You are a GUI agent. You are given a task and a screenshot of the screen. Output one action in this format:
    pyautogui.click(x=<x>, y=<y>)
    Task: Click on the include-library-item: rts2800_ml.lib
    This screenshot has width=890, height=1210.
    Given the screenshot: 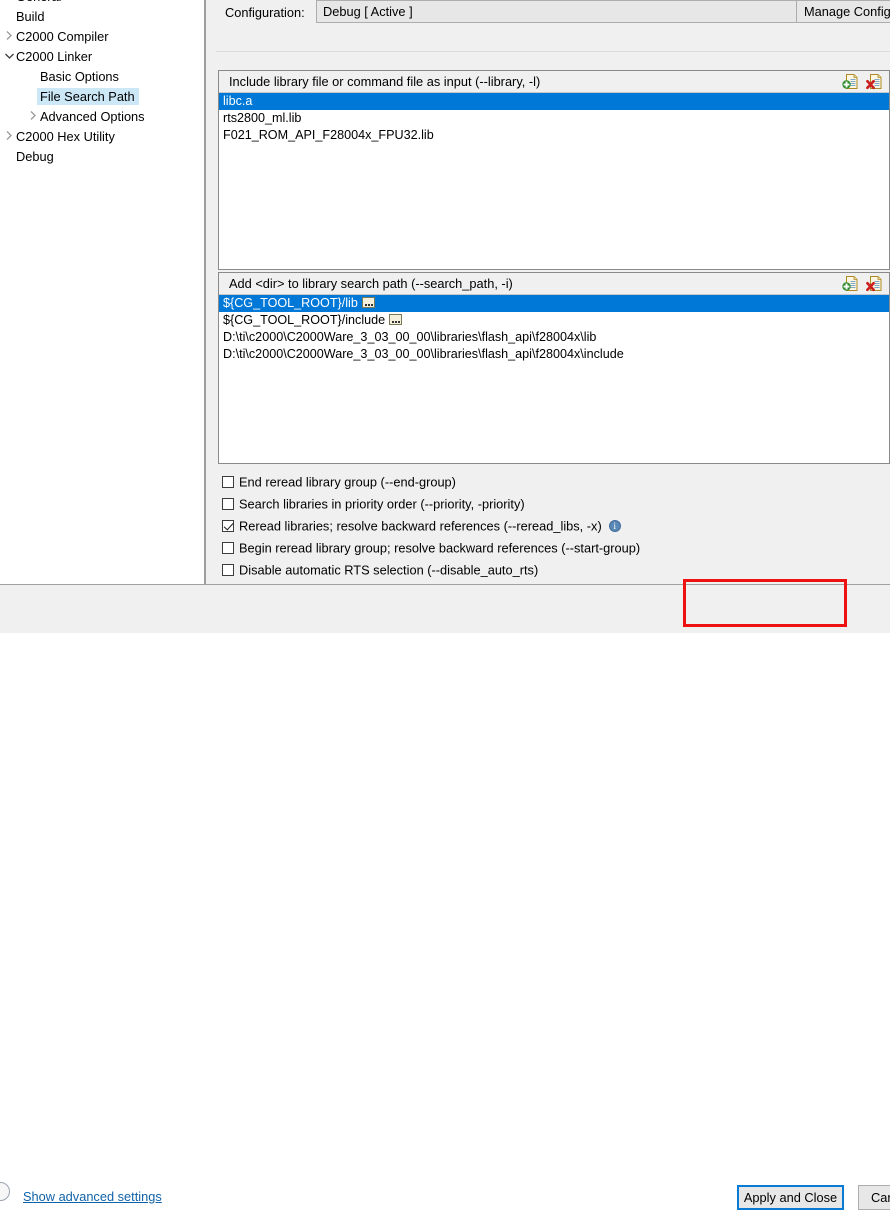 What is the action you would take?
    pyautogui.click(x=554, y=118)
    